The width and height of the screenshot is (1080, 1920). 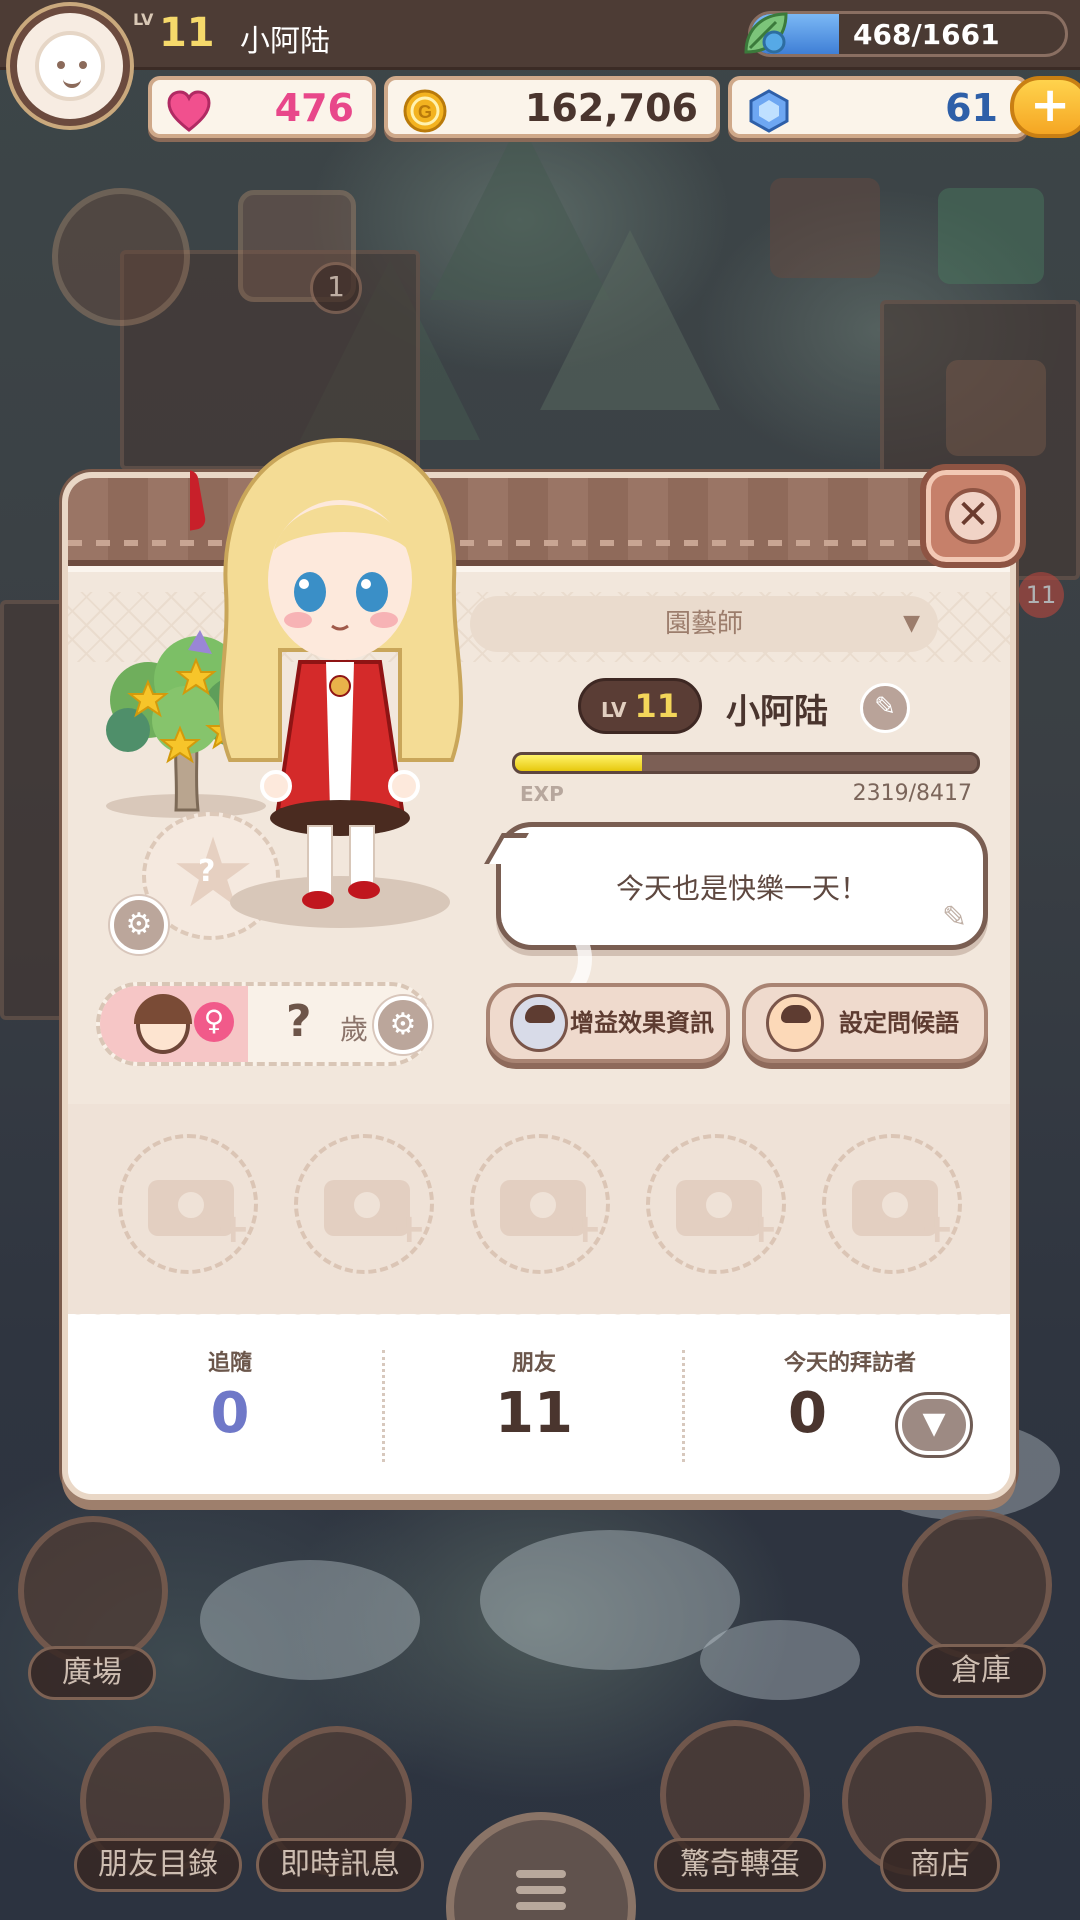 I want to click on friend-list-button: 朋友目錄, so click(x=158, y=1865).